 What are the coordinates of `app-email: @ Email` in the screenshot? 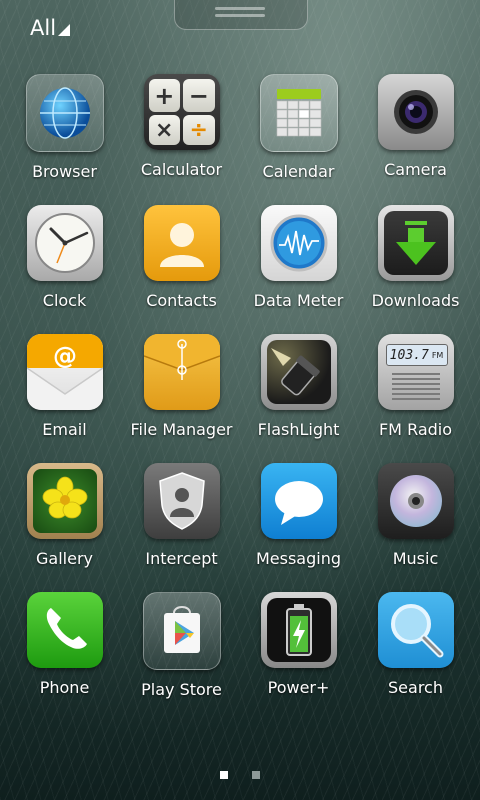 It's located at (64, 386).